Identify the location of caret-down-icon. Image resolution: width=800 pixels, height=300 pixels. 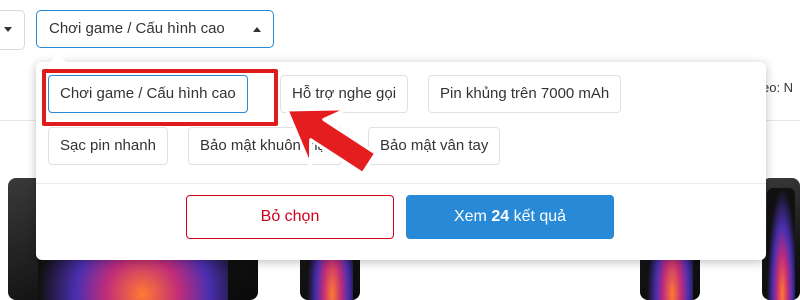
(8, 29).